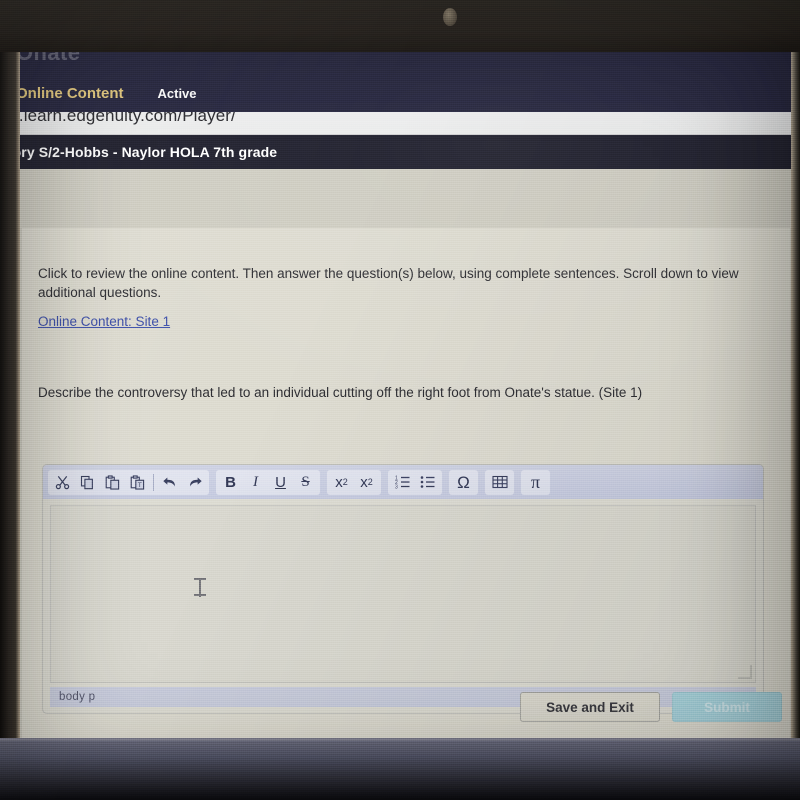  Describe the element at coordinates (77, 697) in the screenshot. I see `editor-element-path: body p` at that location.